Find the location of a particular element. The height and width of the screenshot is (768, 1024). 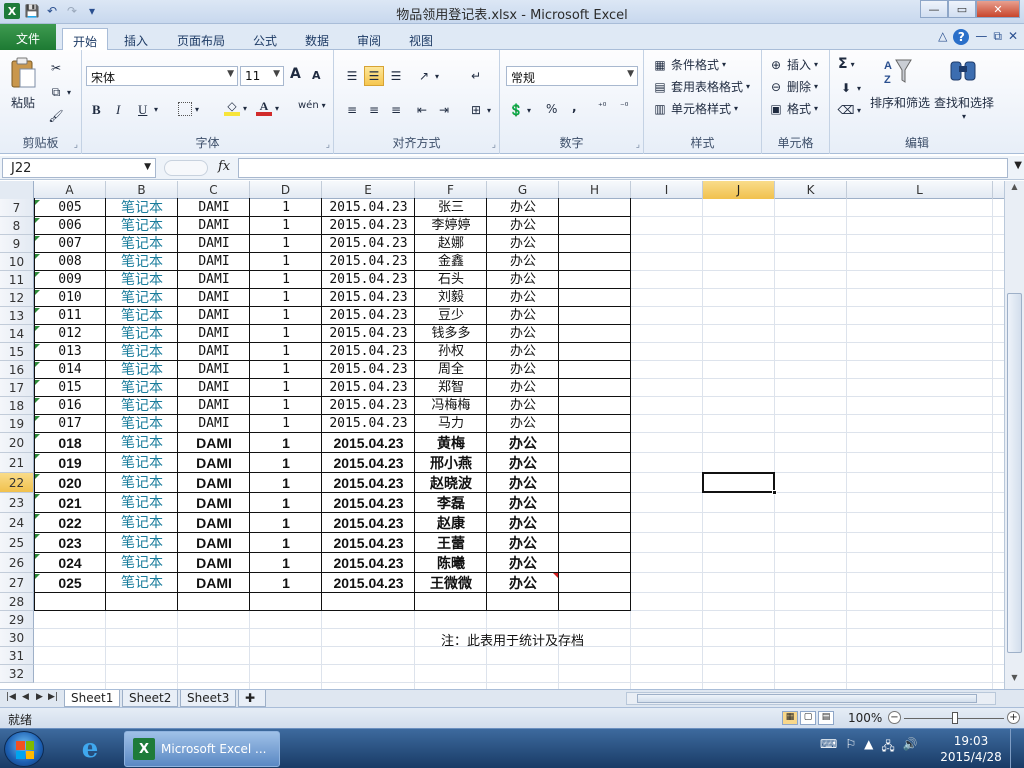

comma-button: , is located at coordinates (574, 107).